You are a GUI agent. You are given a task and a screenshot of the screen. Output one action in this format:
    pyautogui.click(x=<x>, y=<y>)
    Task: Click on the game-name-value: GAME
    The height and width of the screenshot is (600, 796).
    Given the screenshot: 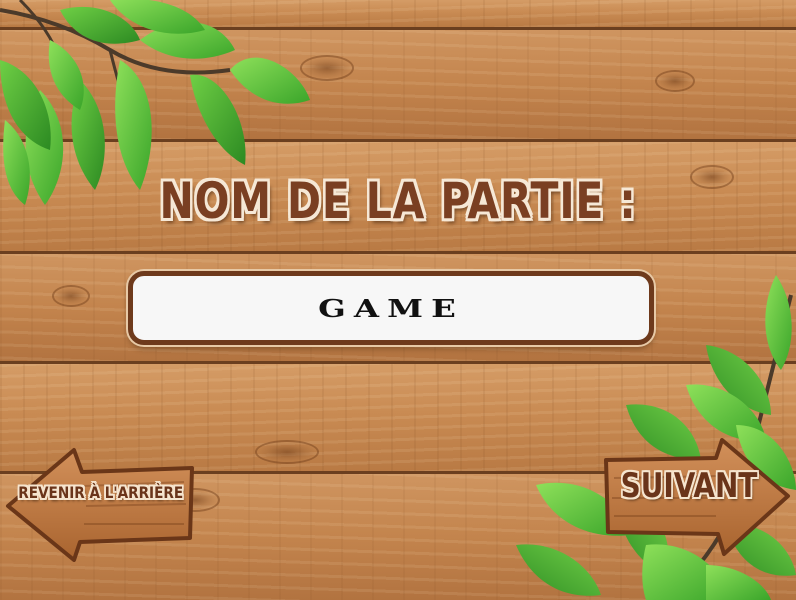 What is the action you would take?
    pyautogui.click(x=391, y=308)
    